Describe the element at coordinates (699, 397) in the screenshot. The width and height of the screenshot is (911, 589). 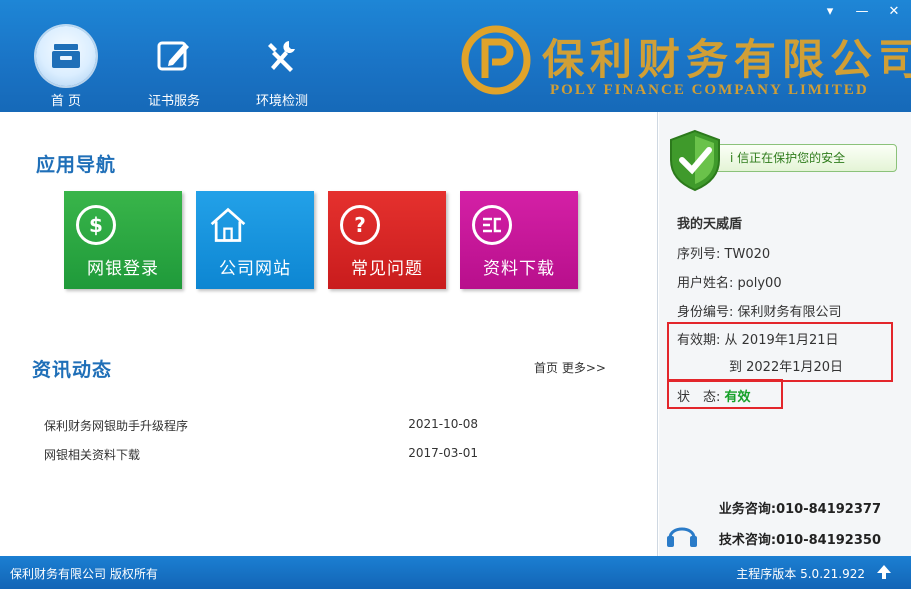
I see `status-label: 状 态:` at that location.